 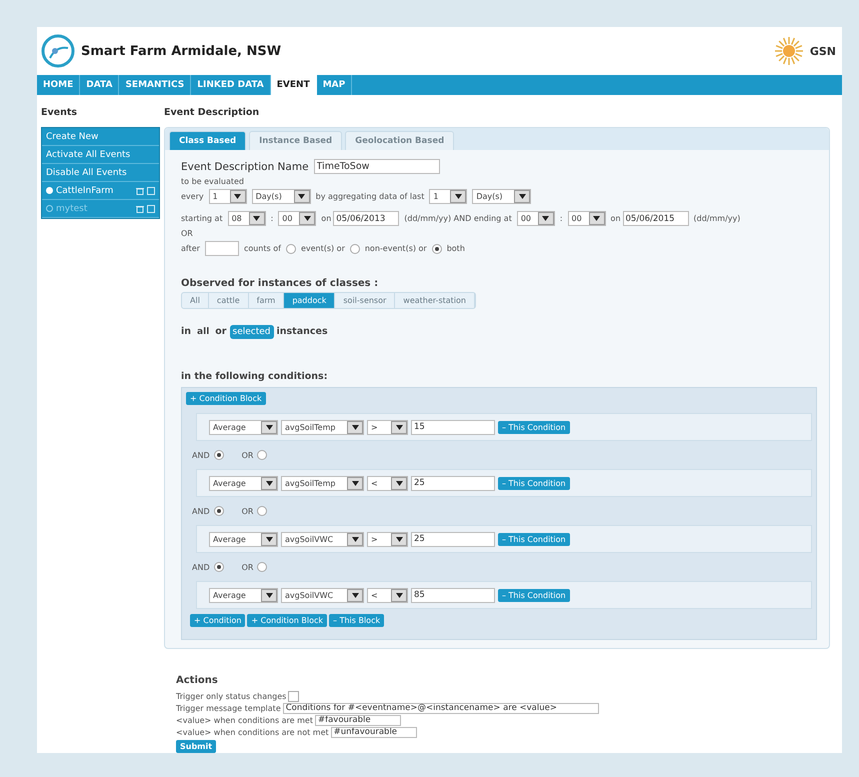 What do you see at coordinates (717, 218) in the screenshot?
I see `field-label: (dd/mm/yy)` at bounding box center [717, 218].